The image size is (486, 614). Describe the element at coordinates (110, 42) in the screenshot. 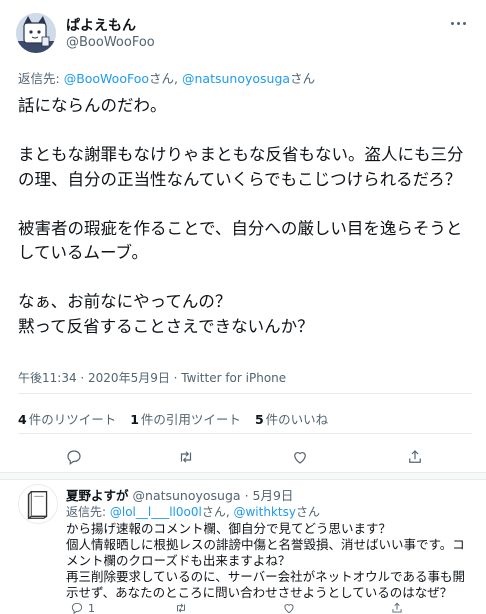

I see `user-handle: @BooWooFoo` at that location.